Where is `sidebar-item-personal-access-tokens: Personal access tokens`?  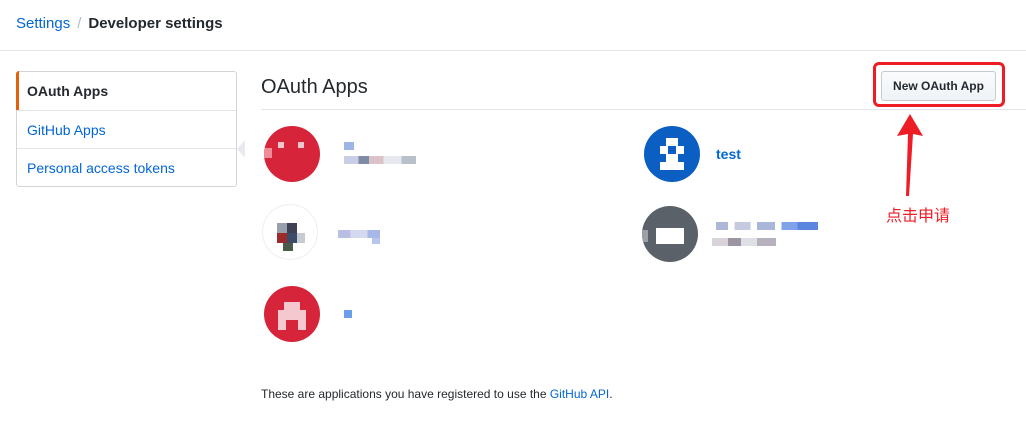 sidebar-item-personal-access-tokens: Personal access tokens is located at coordinates (126, 167).